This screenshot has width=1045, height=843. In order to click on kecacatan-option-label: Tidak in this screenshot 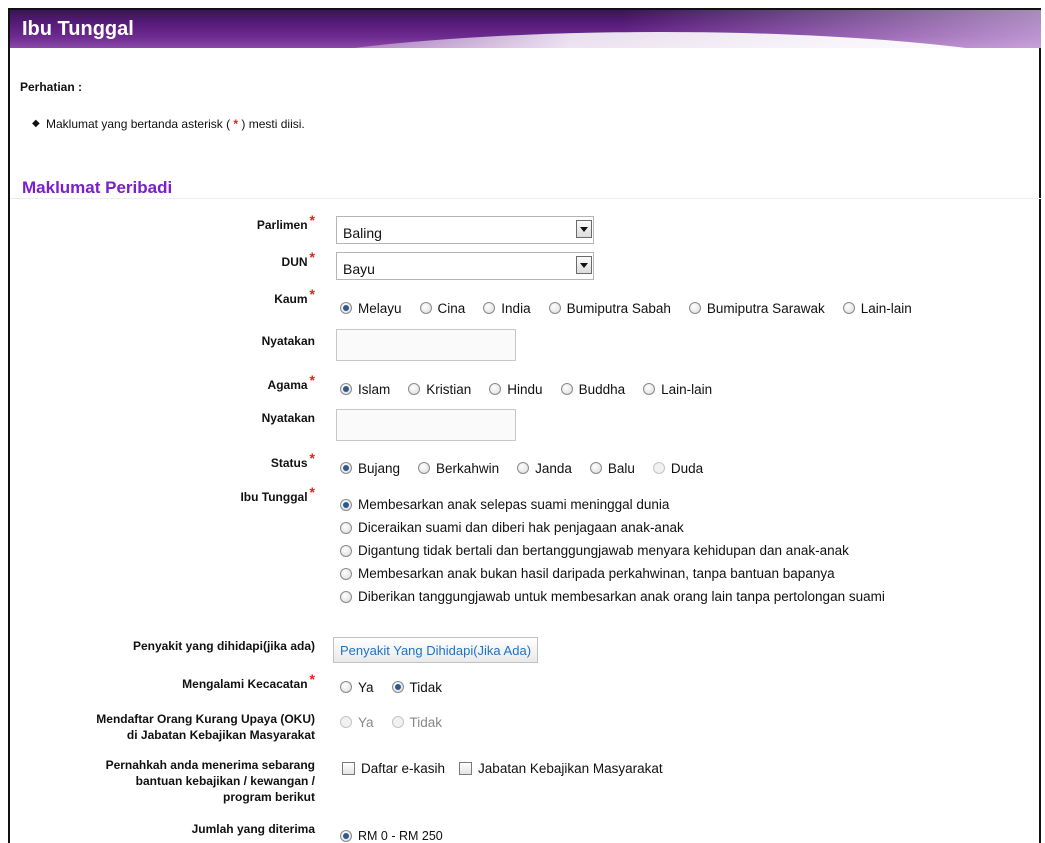, I will do `click(426, 687)`.